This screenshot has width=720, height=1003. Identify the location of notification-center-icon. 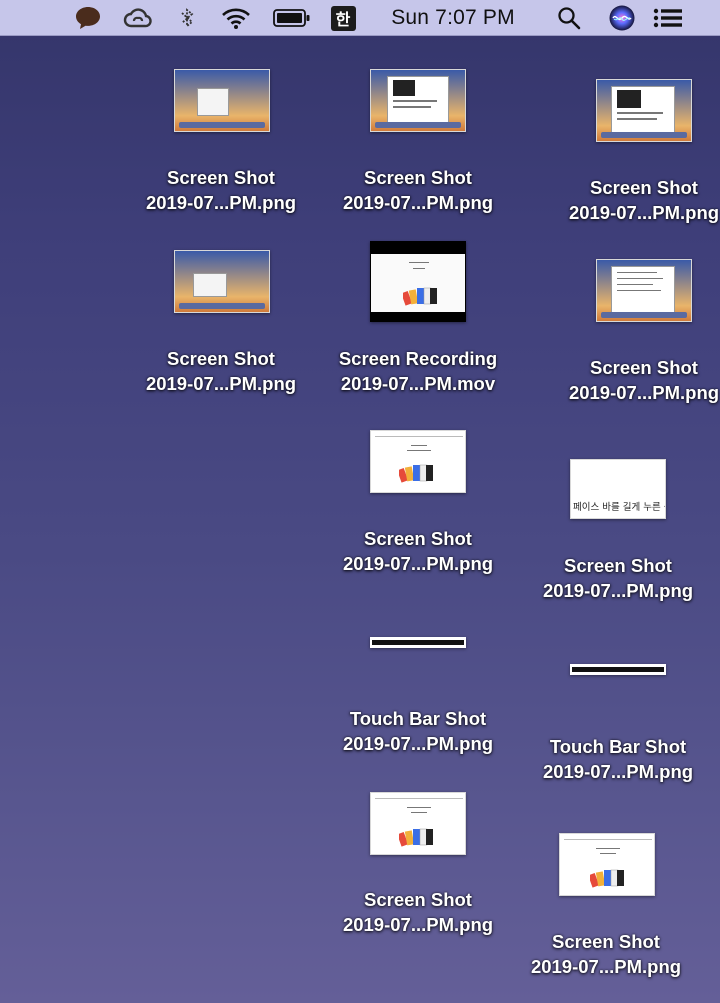
(668, 18).